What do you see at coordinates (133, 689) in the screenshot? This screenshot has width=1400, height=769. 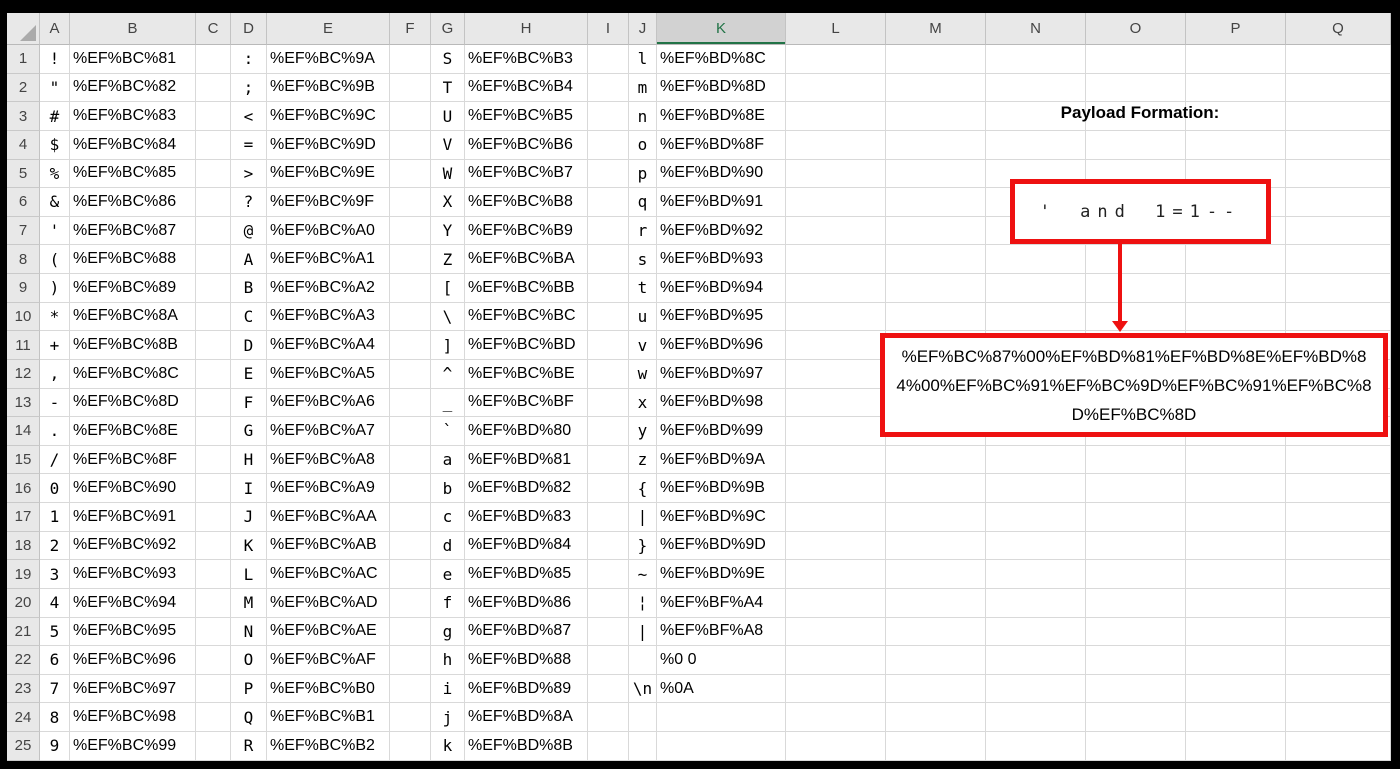 I see `cell-B23: %EF%BC%97` at bounding box center [133, 689].